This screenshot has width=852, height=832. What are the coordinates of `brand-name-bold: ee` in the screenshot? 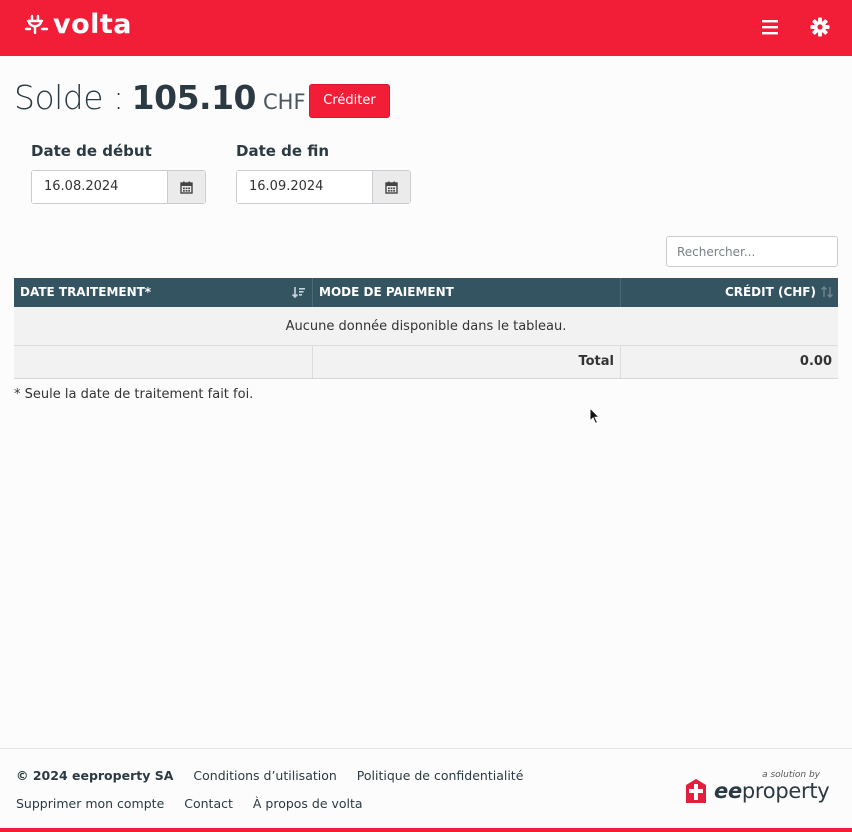 It's located at (728, 791).